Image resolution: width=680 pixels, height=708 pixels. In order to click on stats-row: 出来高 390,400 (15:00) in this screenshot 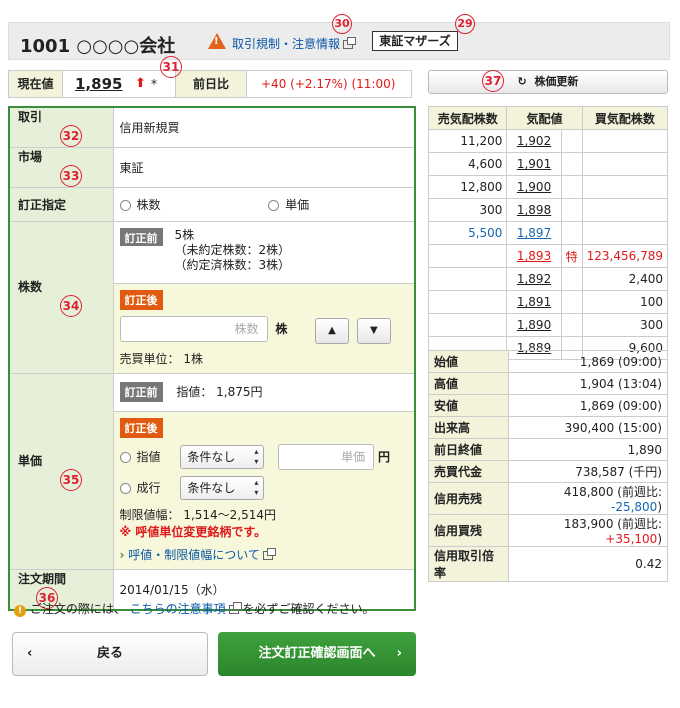, I will do `click(548, 427)`.